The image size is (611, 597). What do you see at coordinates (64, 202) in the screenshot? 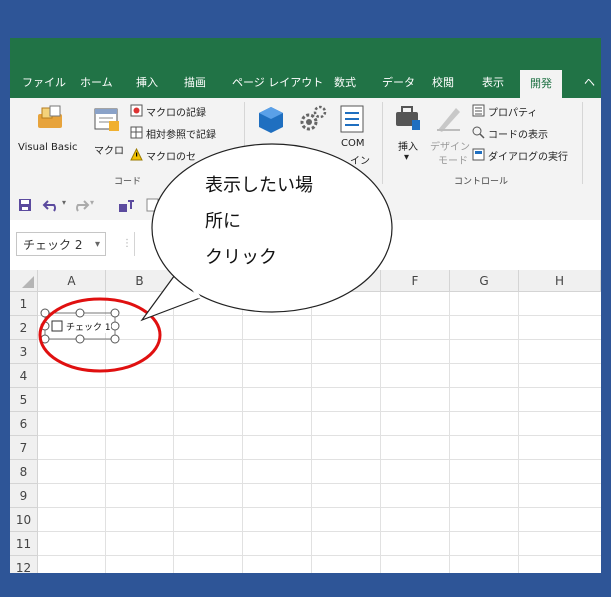
I see `undo-dropdown-icon: ▾` at bounding box center [64, 202].